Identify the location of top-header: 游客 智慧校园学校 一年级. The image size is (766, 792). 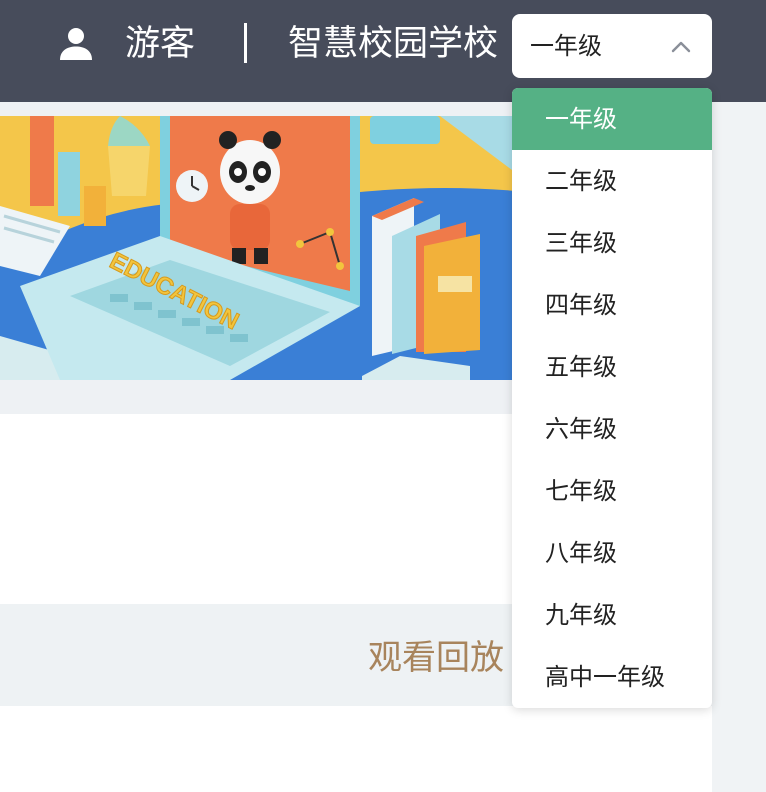
(383, 51).